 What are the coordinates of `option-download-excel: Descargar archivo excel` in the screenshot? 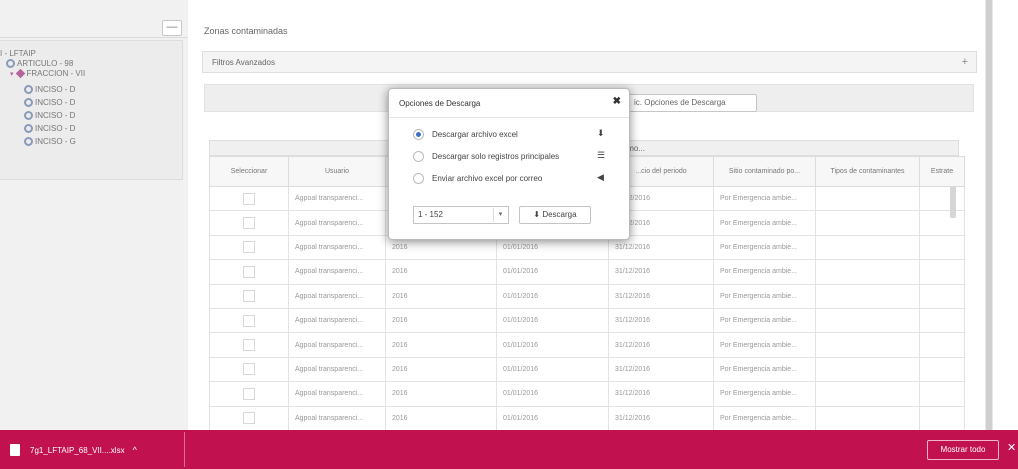 It's located at (465, 134).